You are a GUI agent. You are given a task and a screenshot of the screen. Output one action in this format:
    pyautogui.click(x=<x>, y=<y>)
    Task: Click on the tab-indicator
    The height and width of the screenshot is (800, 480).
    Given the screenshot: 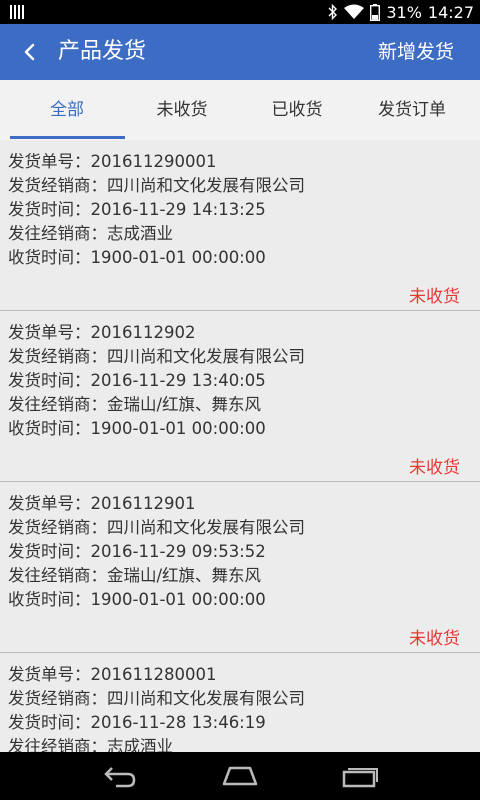 What is the action you would take?
    pyautogui.click(x=67, y=137)
    